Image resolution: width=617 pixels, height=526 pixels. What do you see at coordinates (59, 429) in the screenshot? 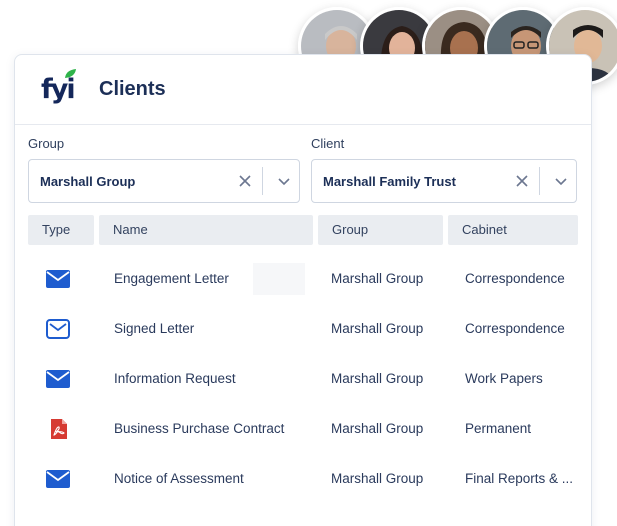
I see `pdf-icon` at bounding box center [59, 429].